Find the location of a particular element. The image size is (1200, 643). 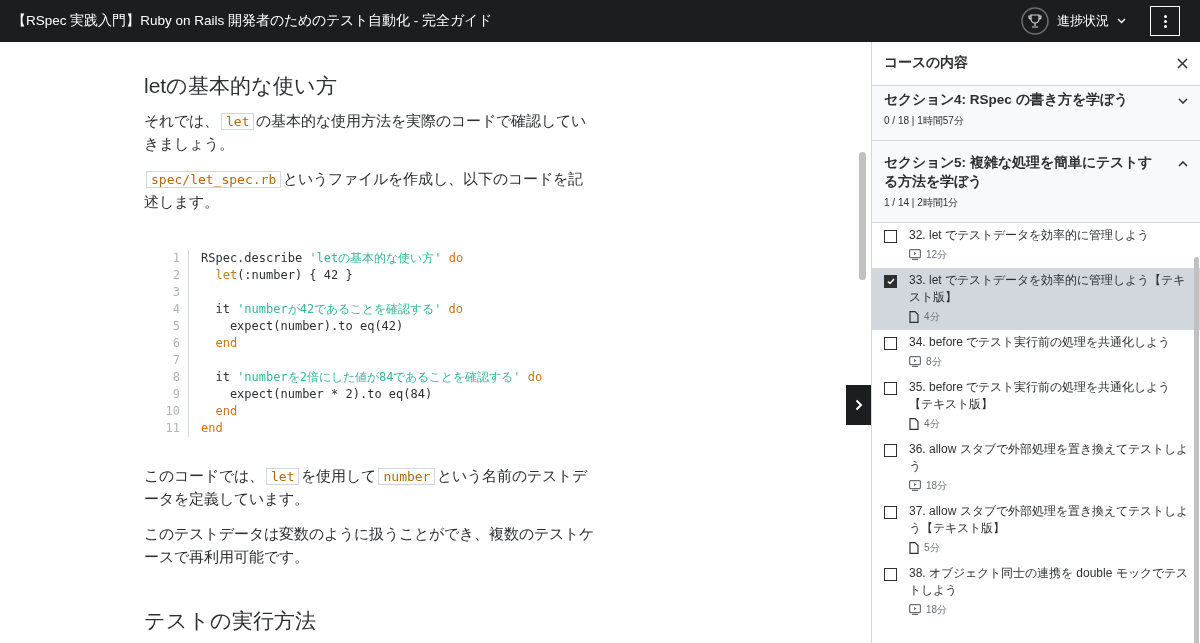

code-line: it 'numberが42であることを確認する' do is located at coordinates (339, 309).